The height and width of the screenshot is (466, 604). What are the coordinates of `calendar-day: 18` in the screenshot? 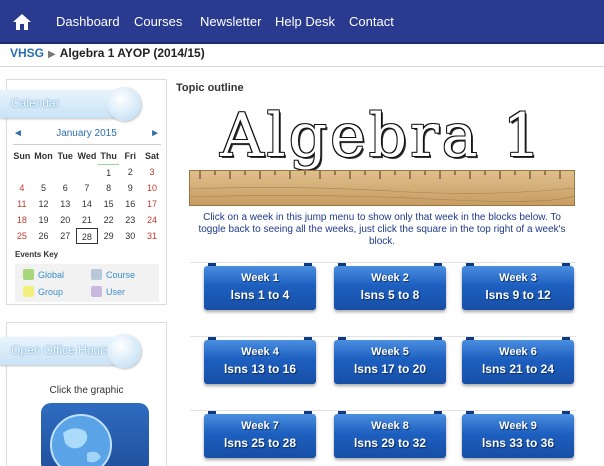 It's located at (22, 220).